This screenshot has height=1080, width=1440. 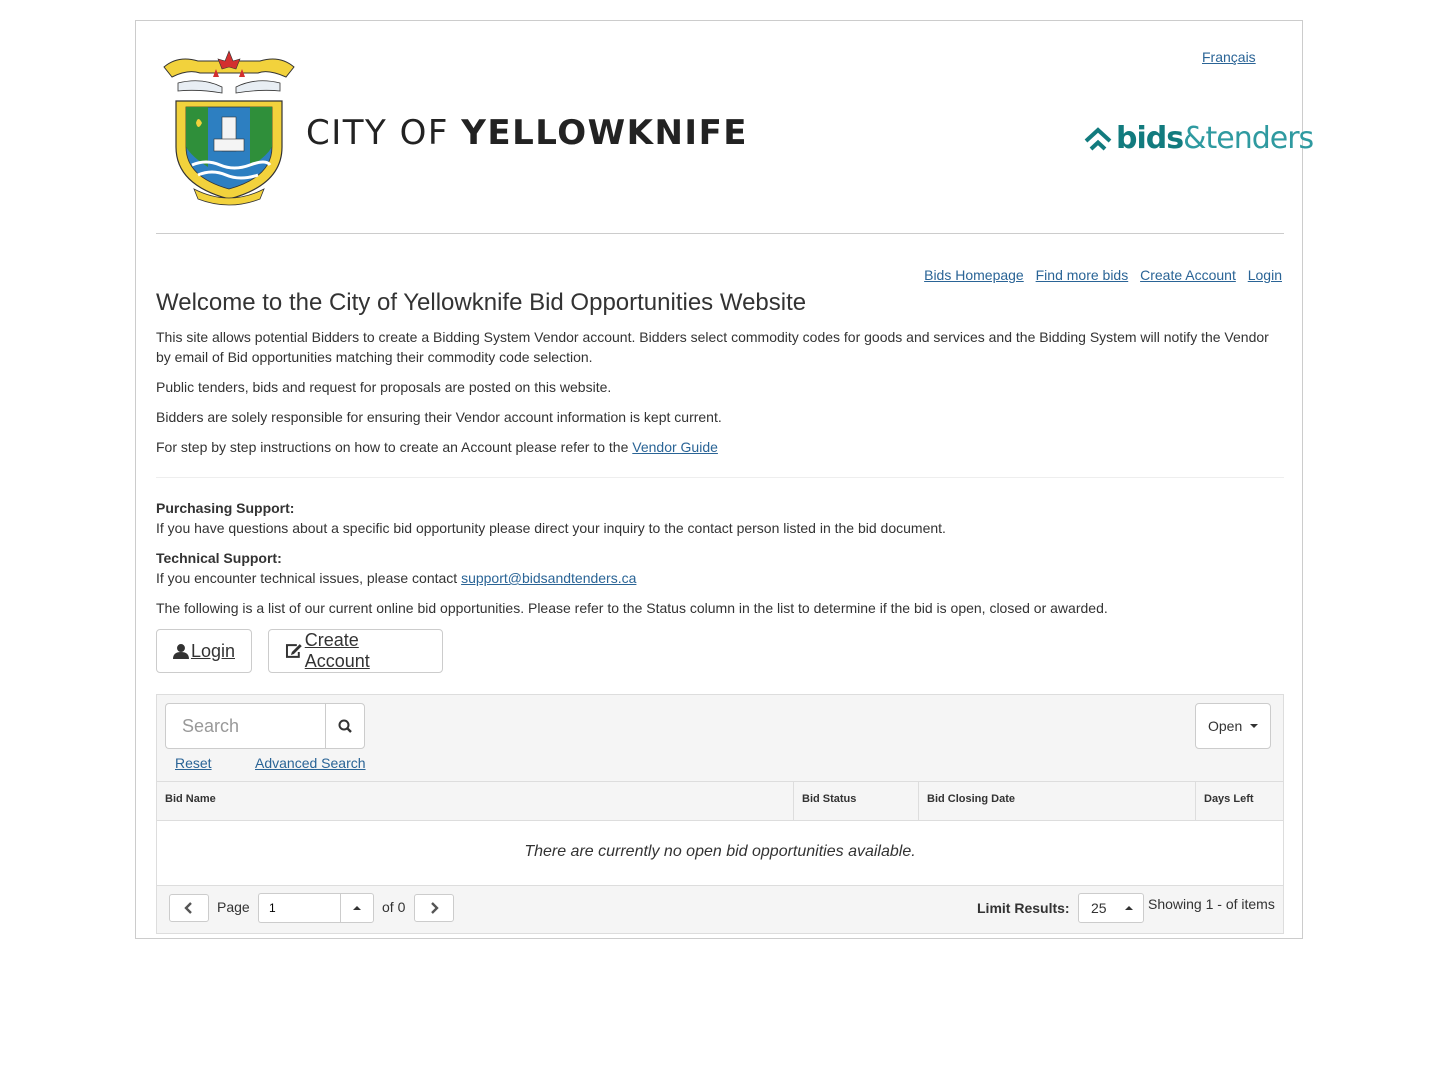 I want to click on page-number-spinner, so click(x=357, y=908).